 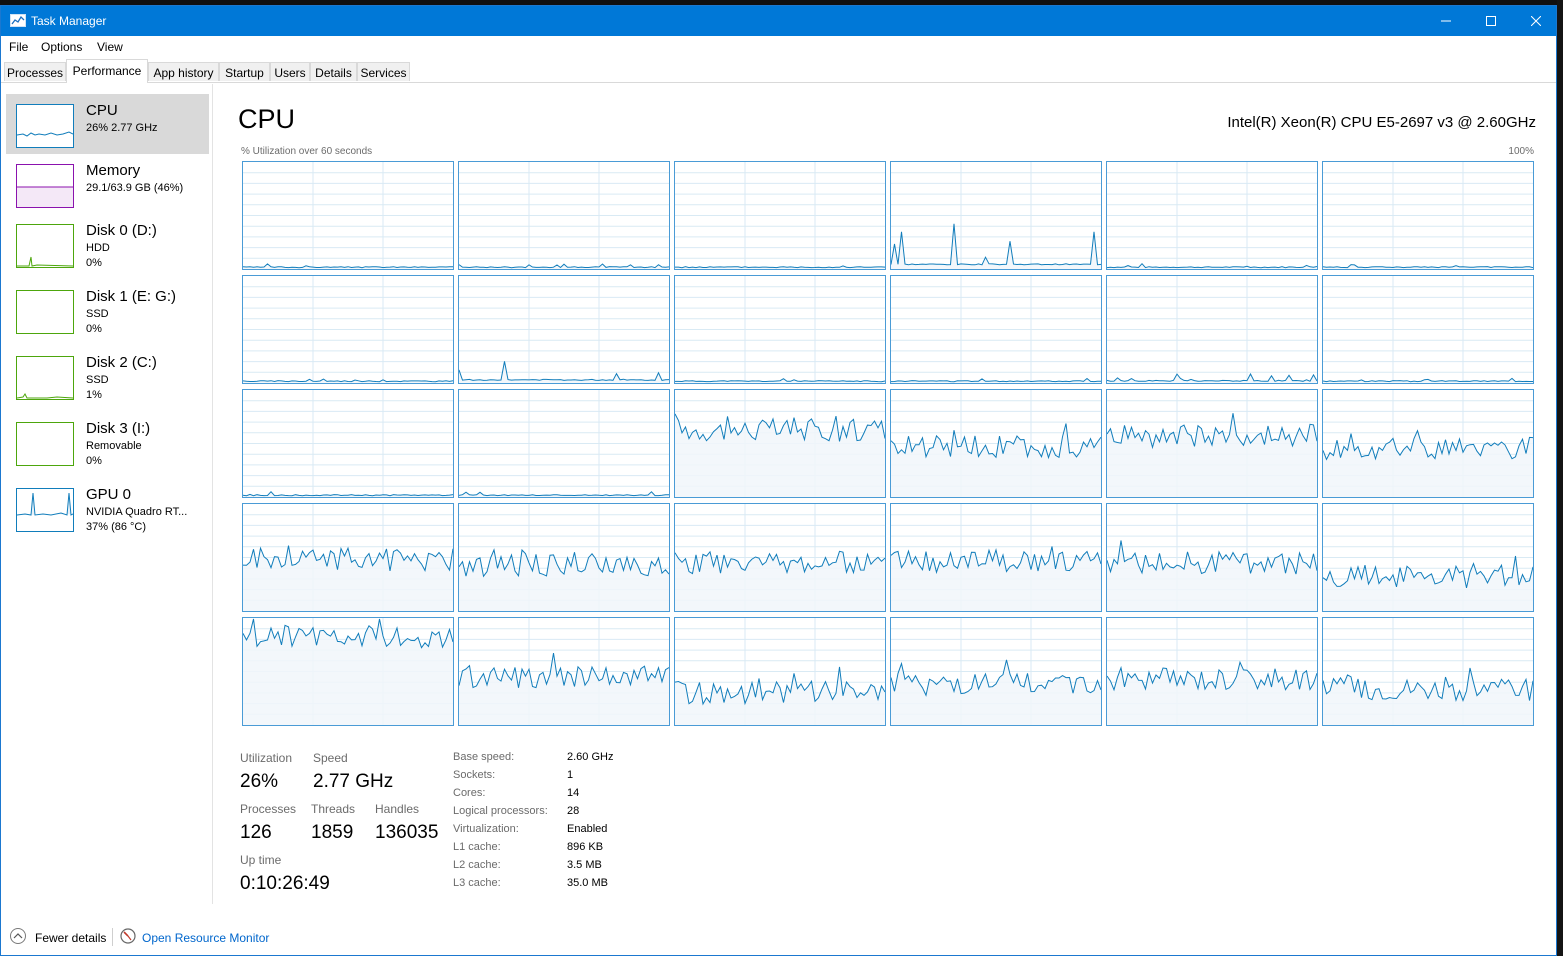 What do you see at coordinates (45, 504) in the screenshot?
I see `gpu0-thumb-graph` at bounding box center [45, 504].